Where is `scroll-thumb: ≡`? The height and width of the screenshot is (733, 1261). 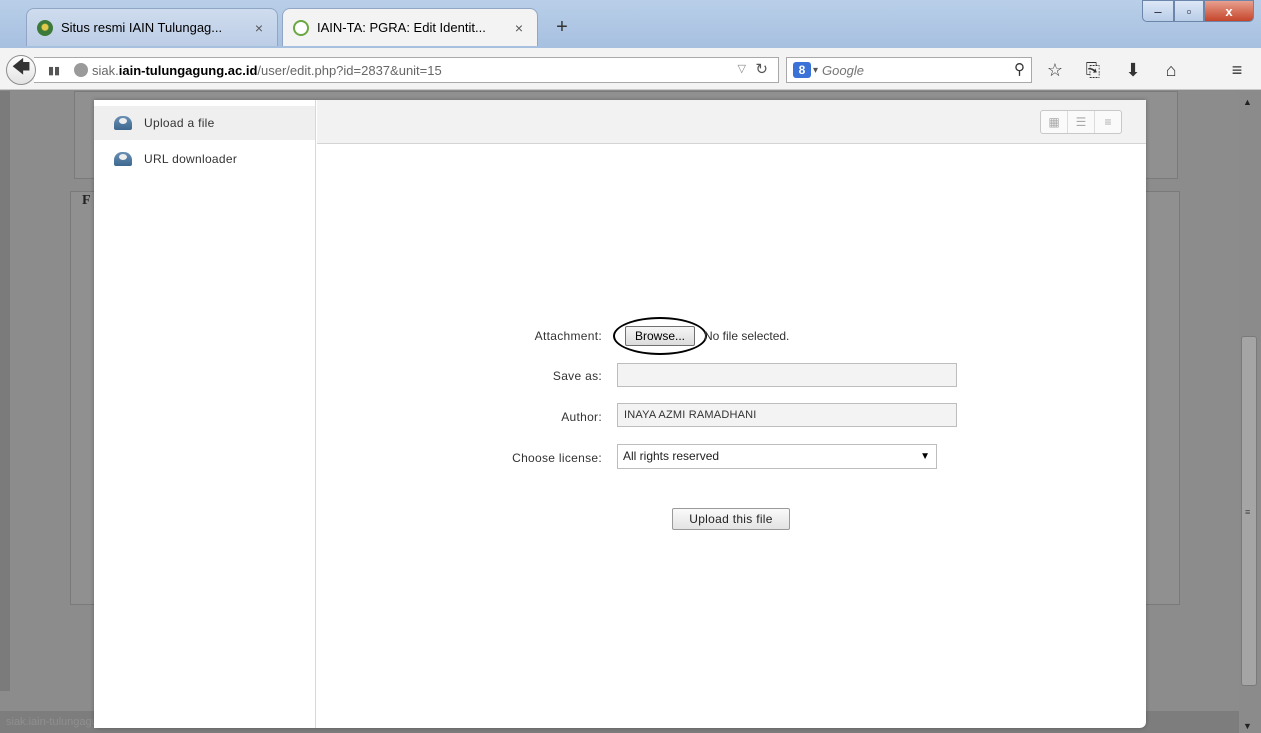
scroll-thumb: ≡ is located at coordinates (1249, 511).